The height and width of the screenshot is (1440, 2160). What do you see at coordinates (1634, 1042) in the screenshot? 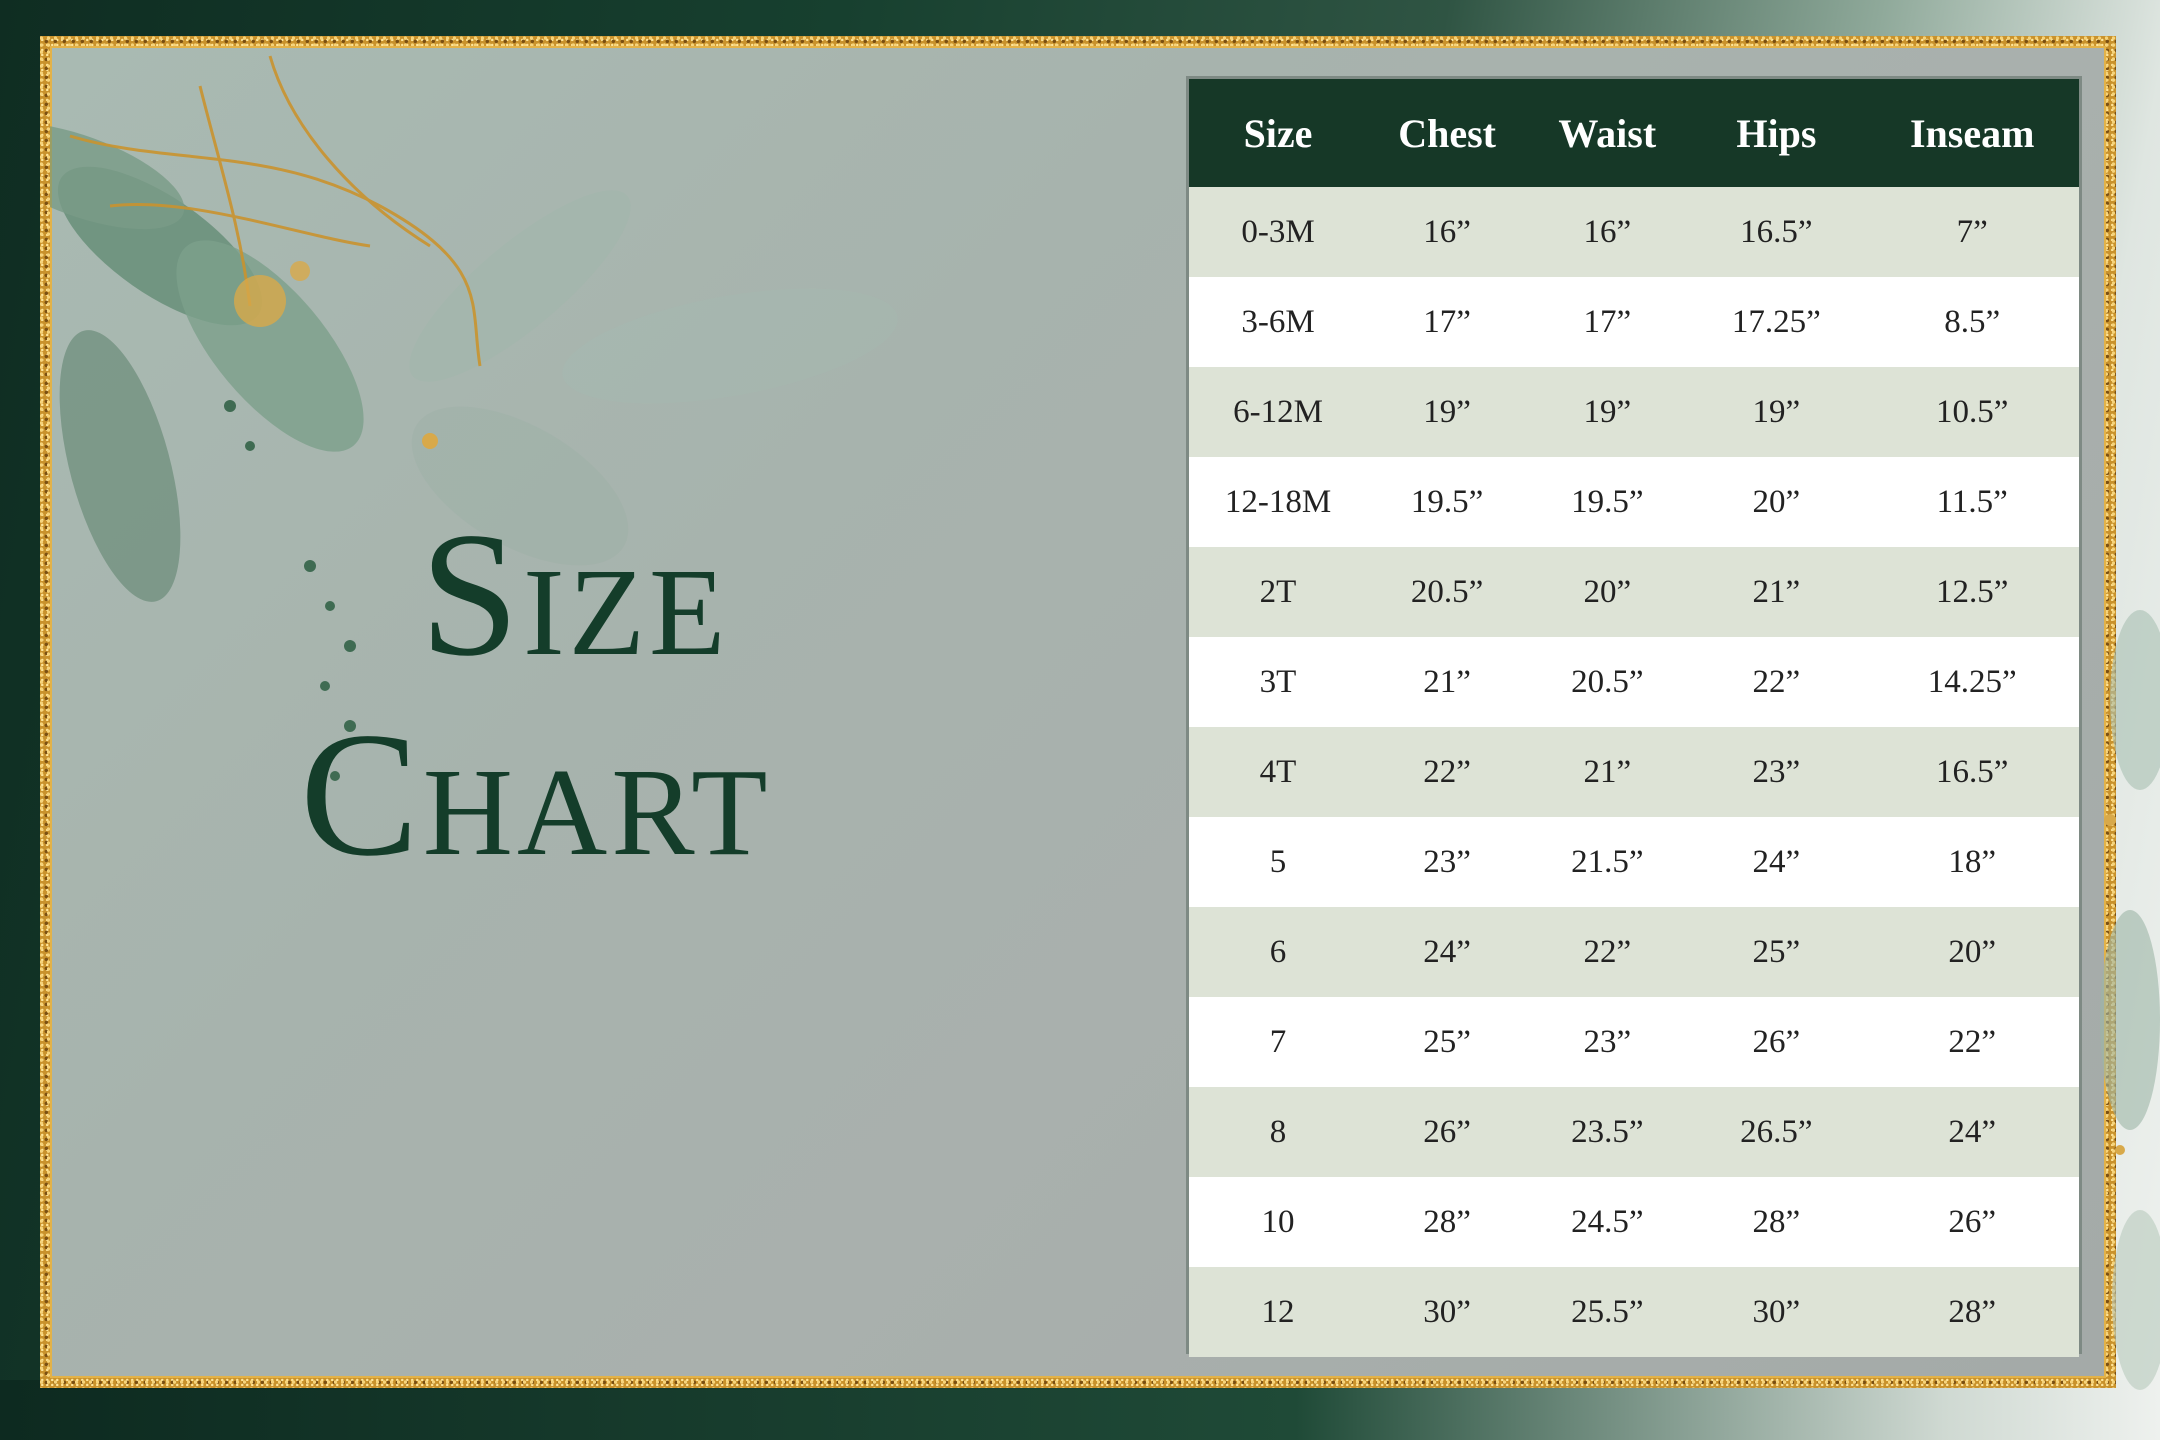
I see `table-row: 7 25” 23” 26” 22”` at bounding box center [1634, 1042].